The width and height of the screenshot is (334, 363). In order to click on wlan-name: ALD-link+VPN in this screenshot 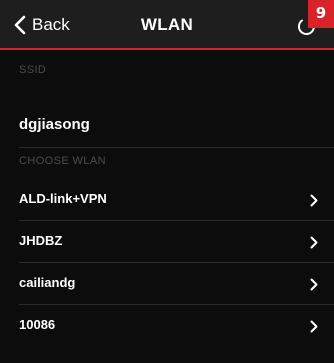, I will do `click(63, 198)`.